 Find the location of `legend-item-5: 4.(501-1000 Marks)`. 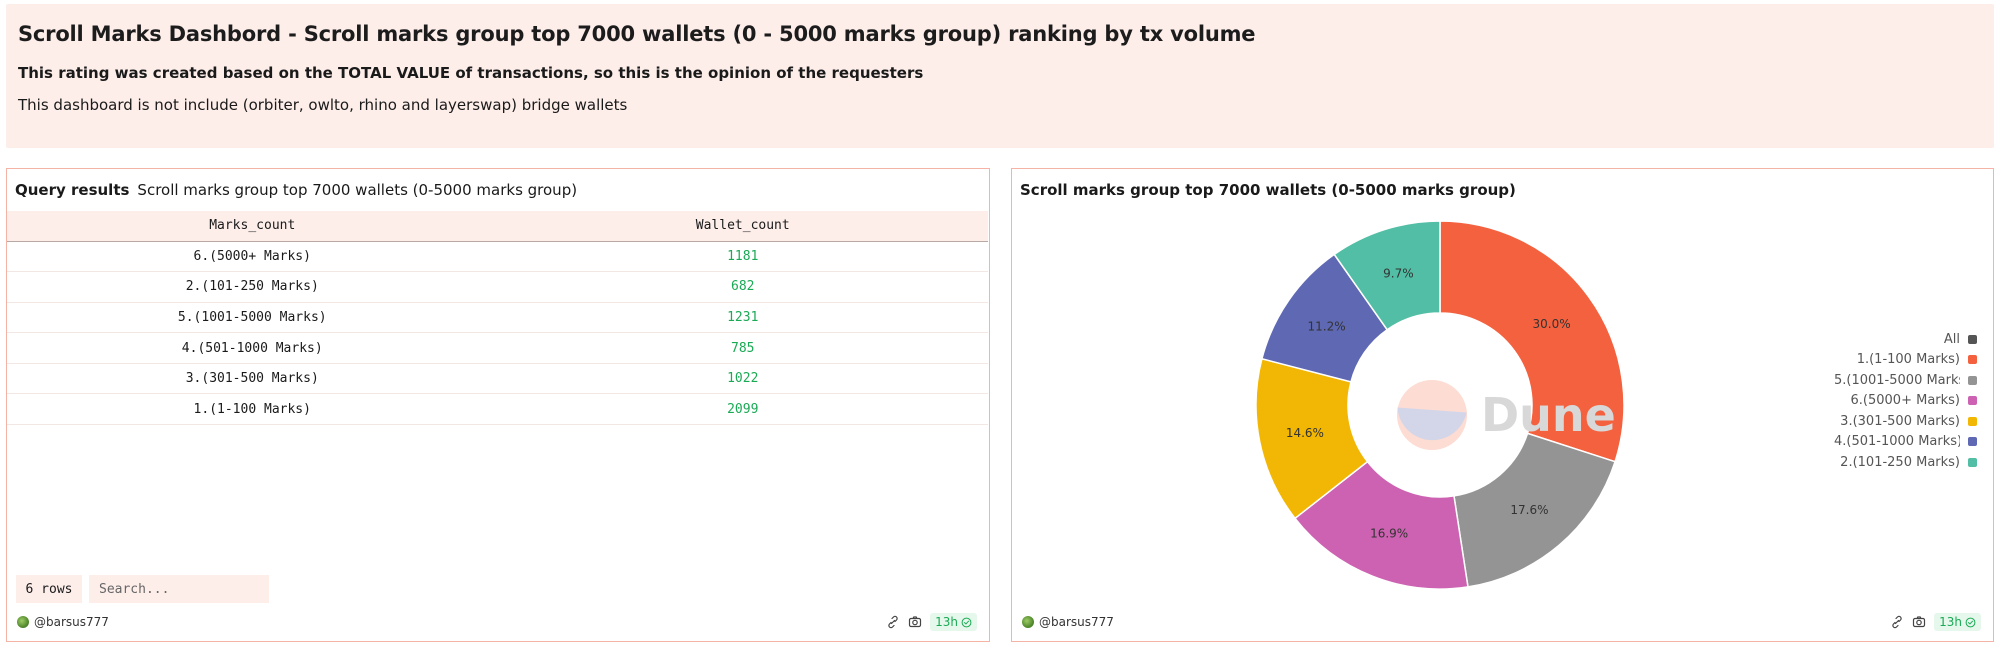

legend-item-5: 4.(501-1000 Marks) is located at coordinates (1905, 442).